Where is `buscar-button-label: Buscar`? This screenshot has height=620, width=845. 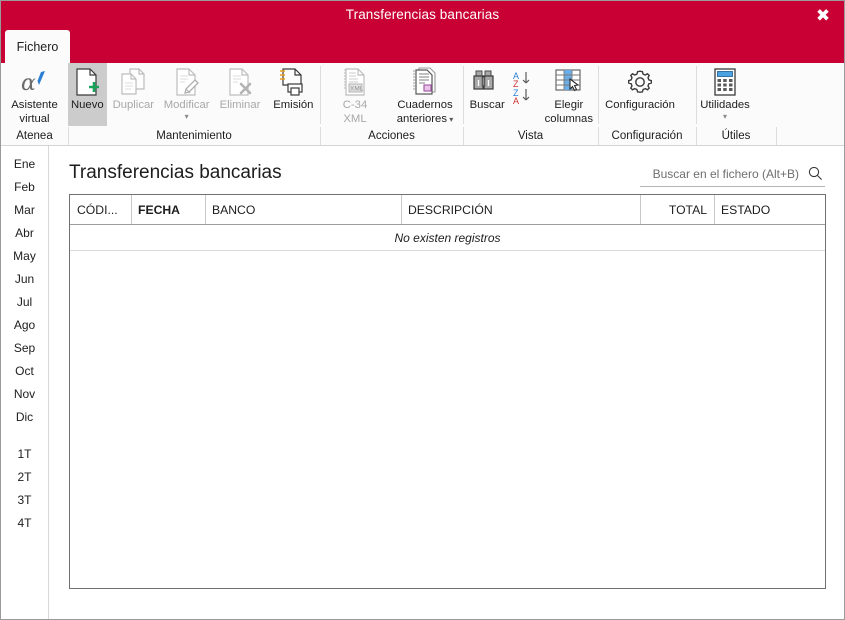
buscar-button-label: Buscar is located at coordinates (487, 105).